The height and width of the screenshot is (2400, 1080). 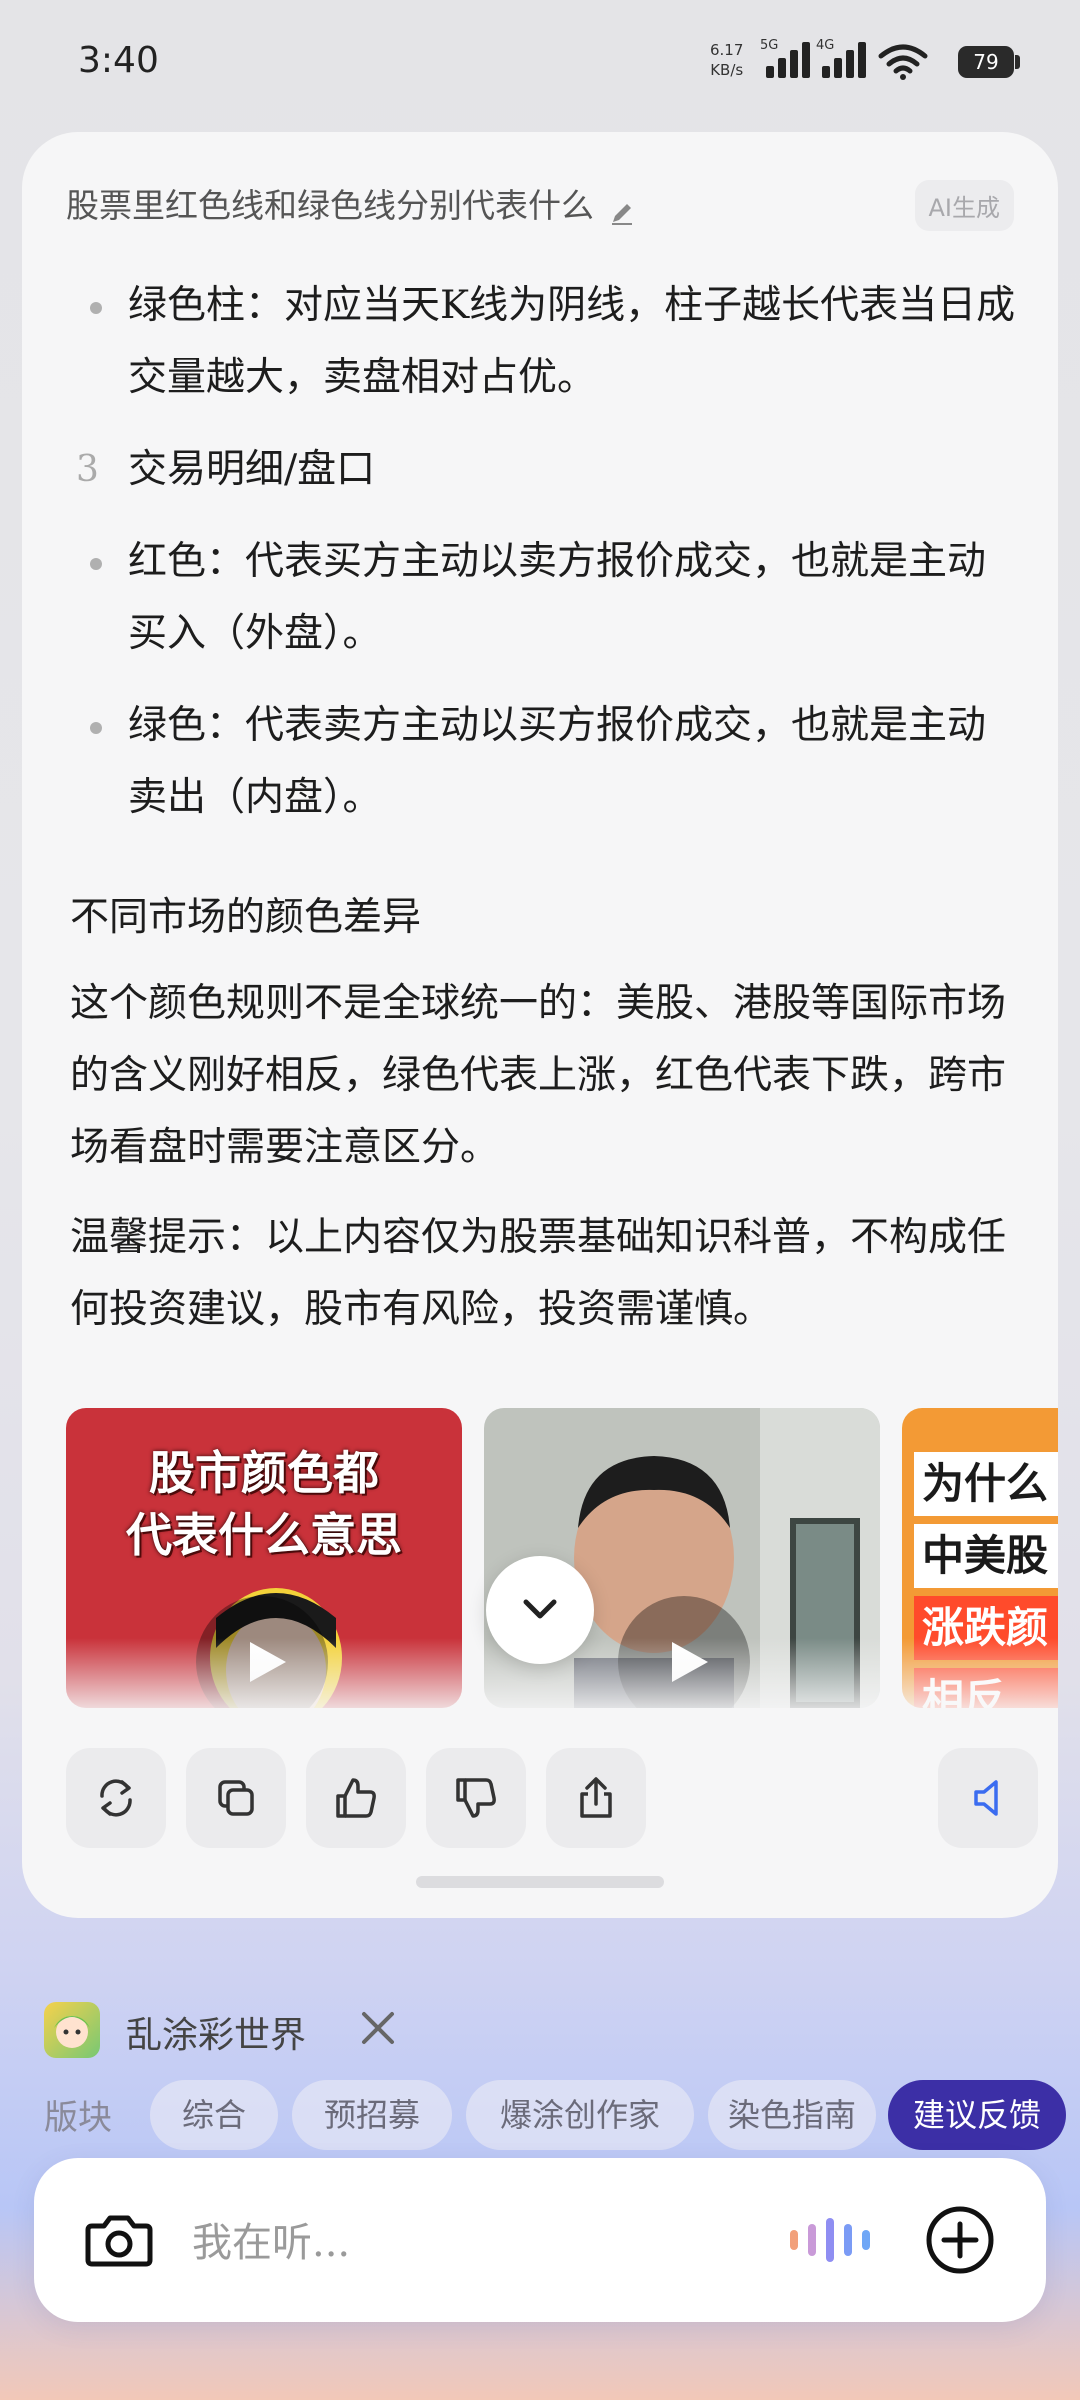 What do you see at coordinates (264, 1504) in the screenshot?
I see `video-title: 股市颜色都 代表什么意思` at bounding box center [264, 1504].